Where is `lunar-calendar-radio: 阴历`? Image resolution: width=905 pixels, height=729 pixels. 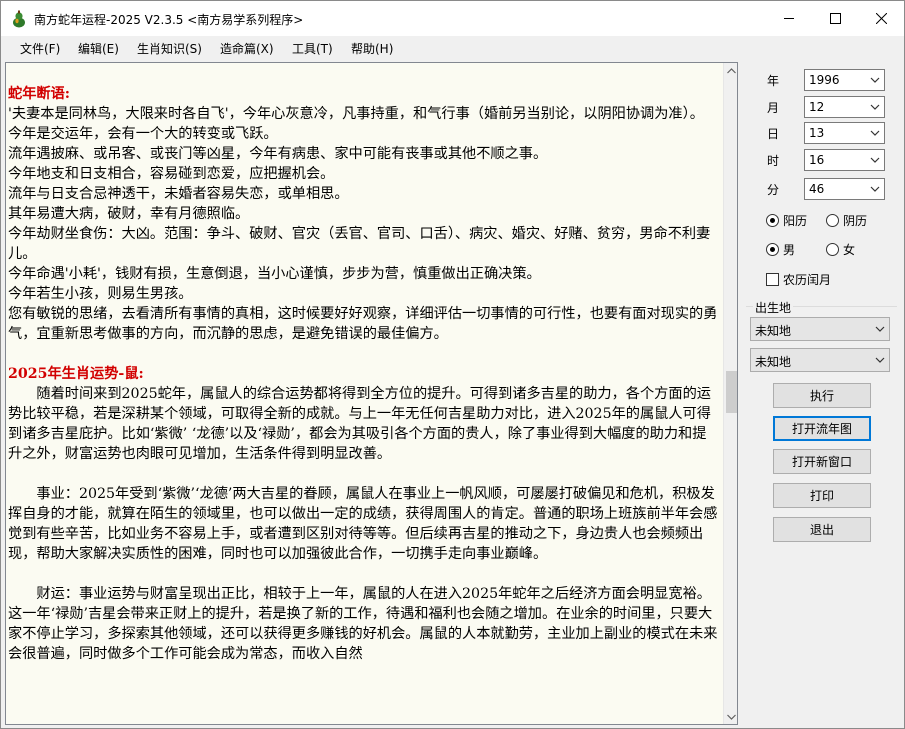 lunar-calendar-radio: 阴历 is located at coordinates (846, 220).